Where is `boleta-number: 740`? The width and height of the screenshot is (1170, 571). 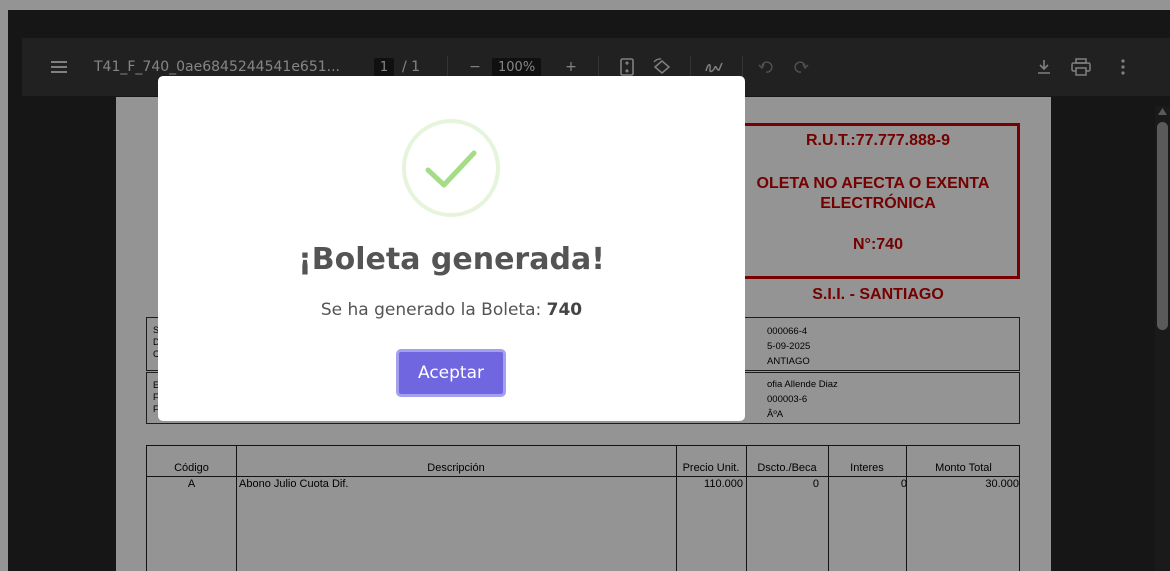
boleta-number: 740 is located at coordinates (564, 310).